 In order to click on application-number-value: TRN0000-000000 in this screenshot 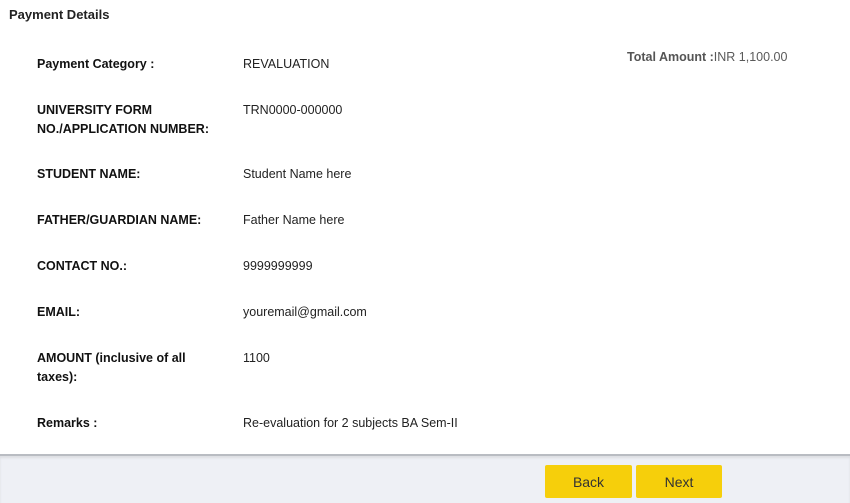, I will do `click(293, 110)`.